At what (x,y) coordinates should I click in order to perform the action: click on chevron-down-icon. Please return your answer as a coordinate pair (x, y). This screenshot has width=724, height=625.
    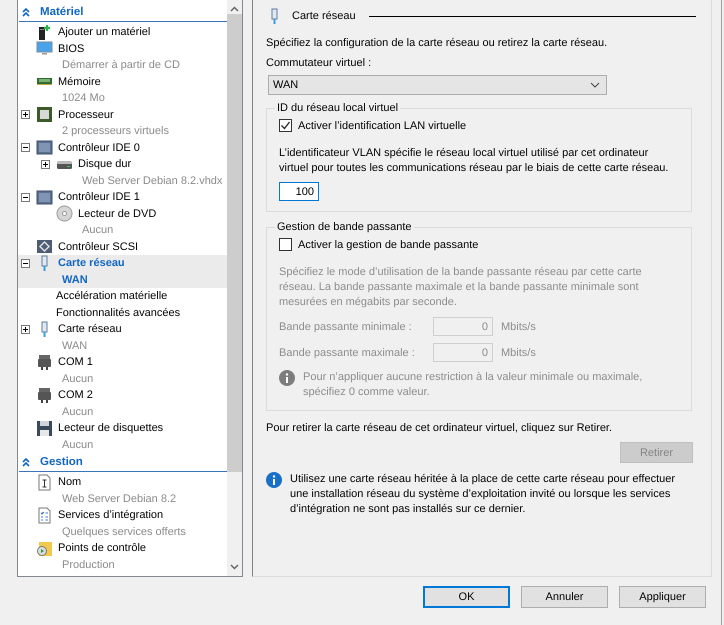
    Looking at the image, I should click on (595, 85).